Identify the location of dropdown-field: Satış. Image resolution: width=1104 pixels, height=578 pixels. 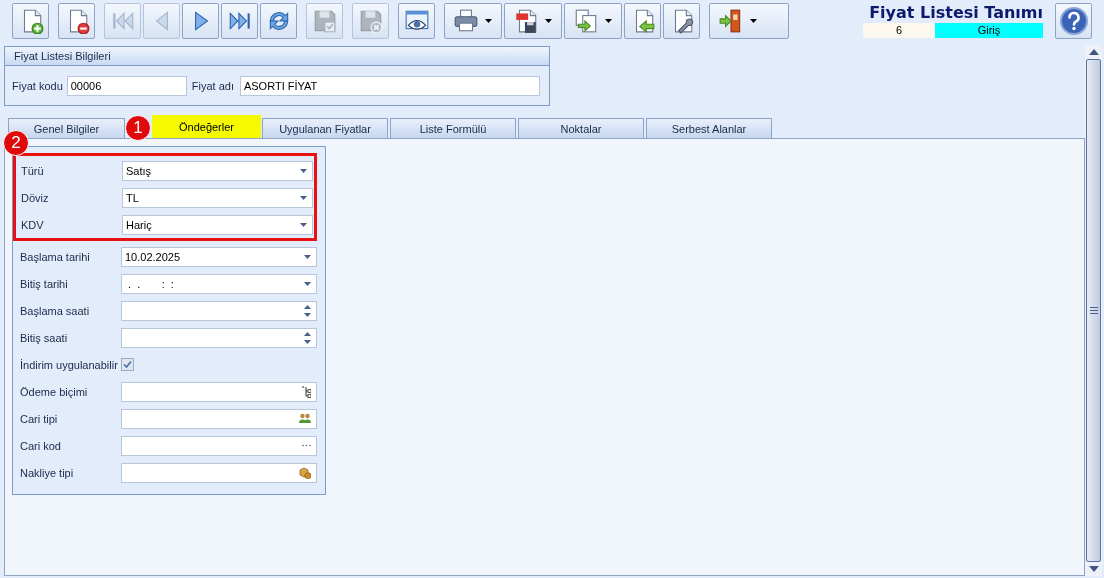
(217, 170).